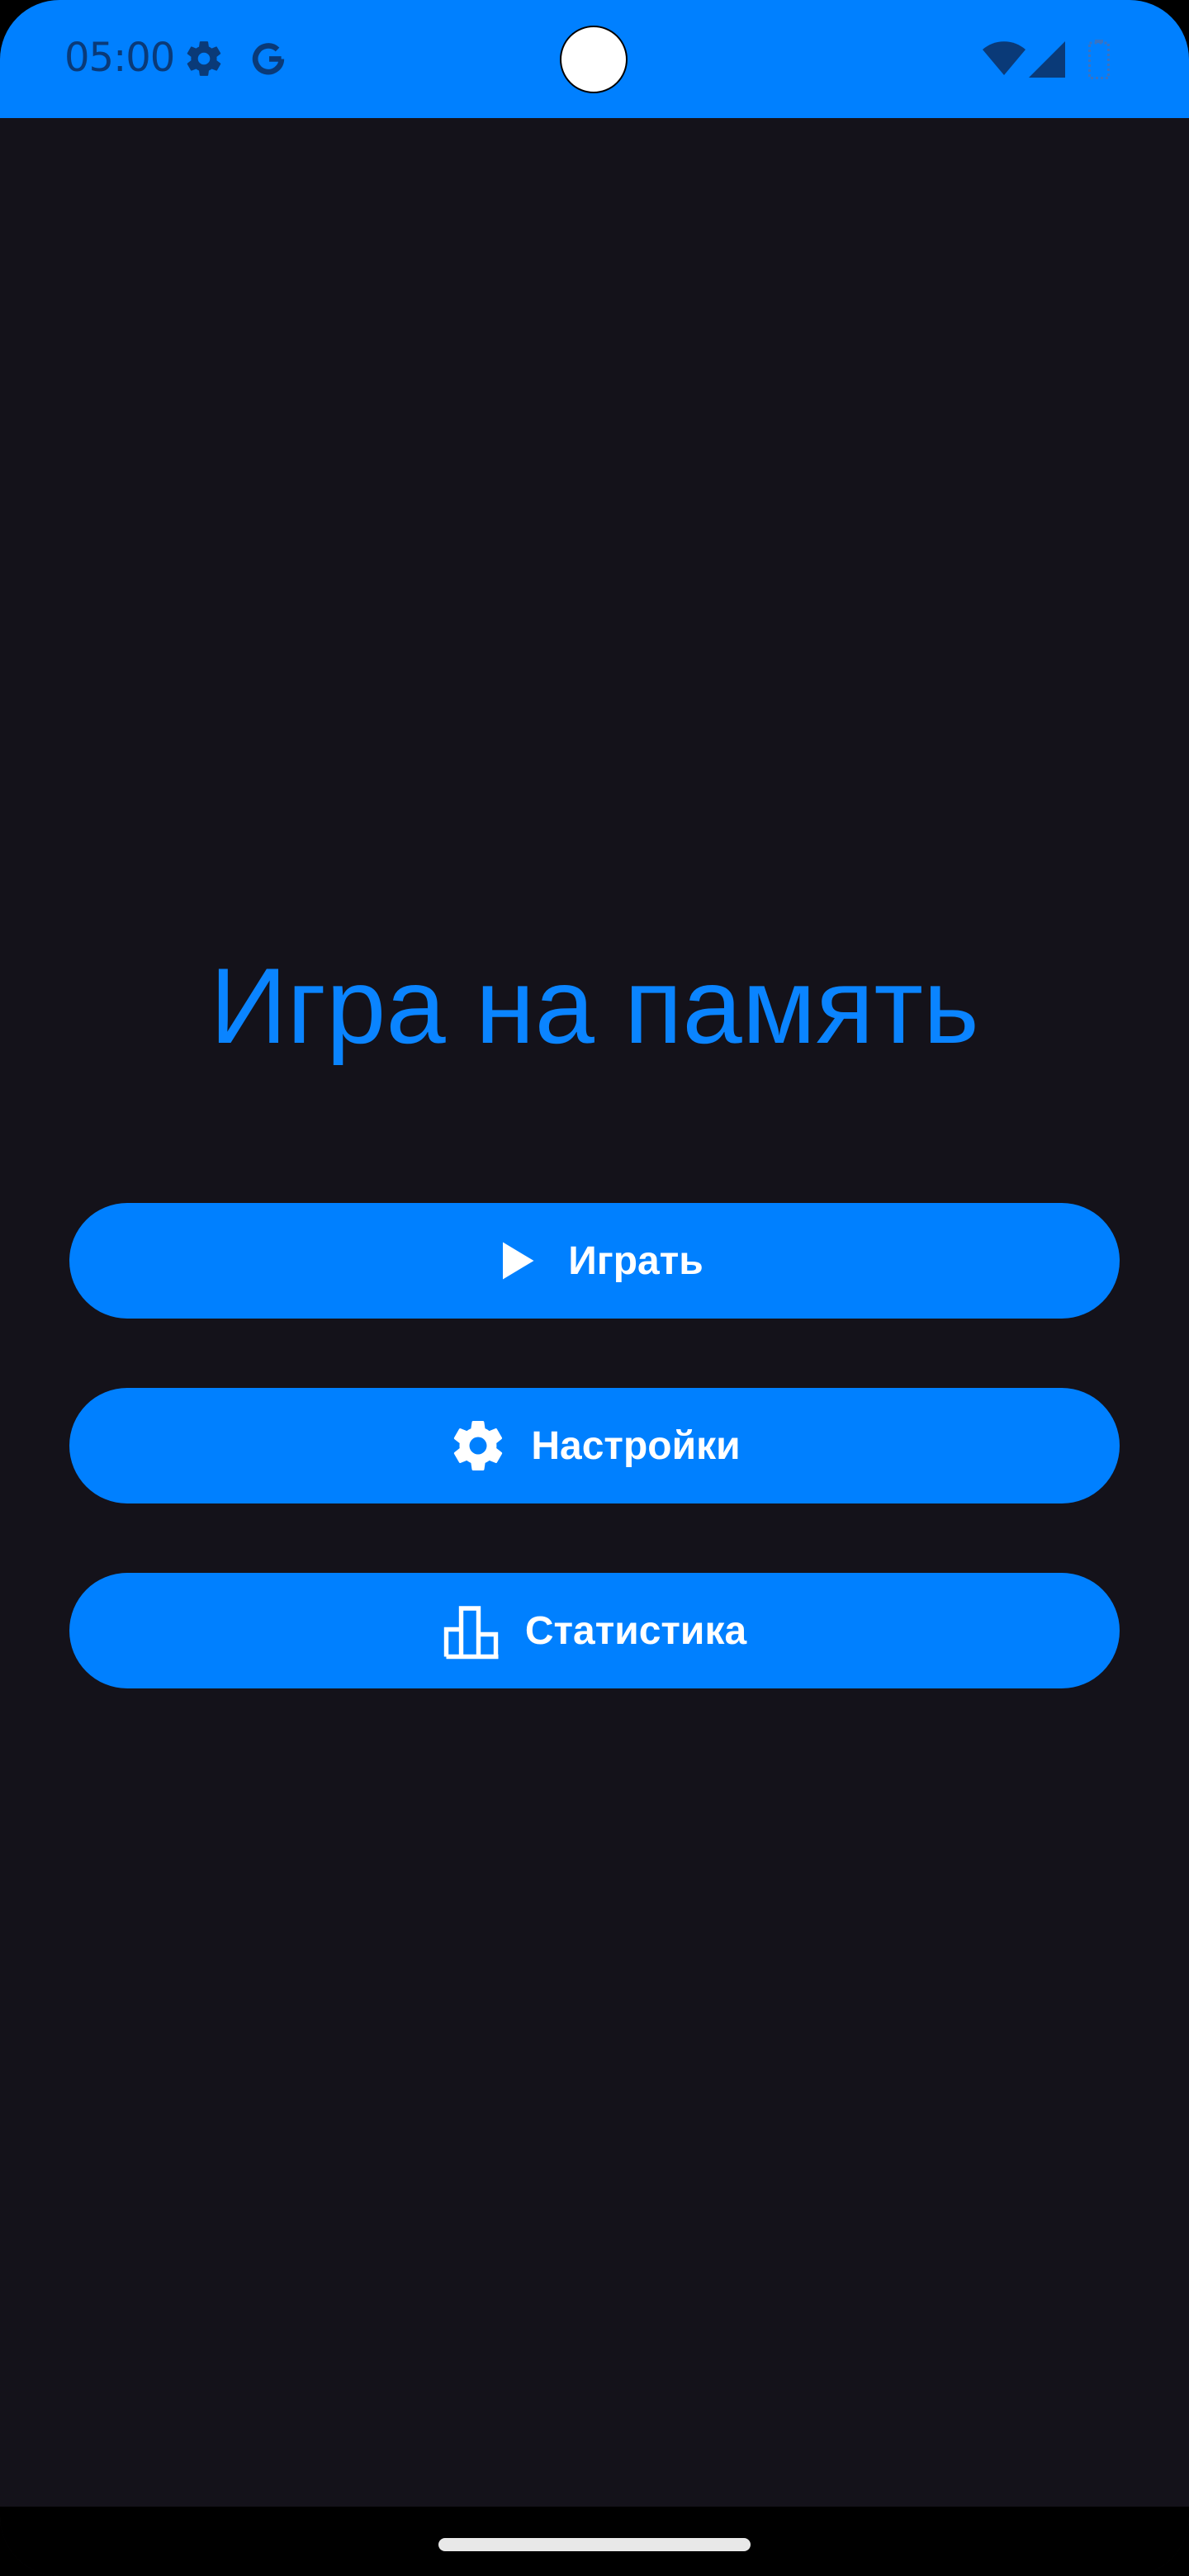  I want to click on play-button: Играть, so click(594, 1261).